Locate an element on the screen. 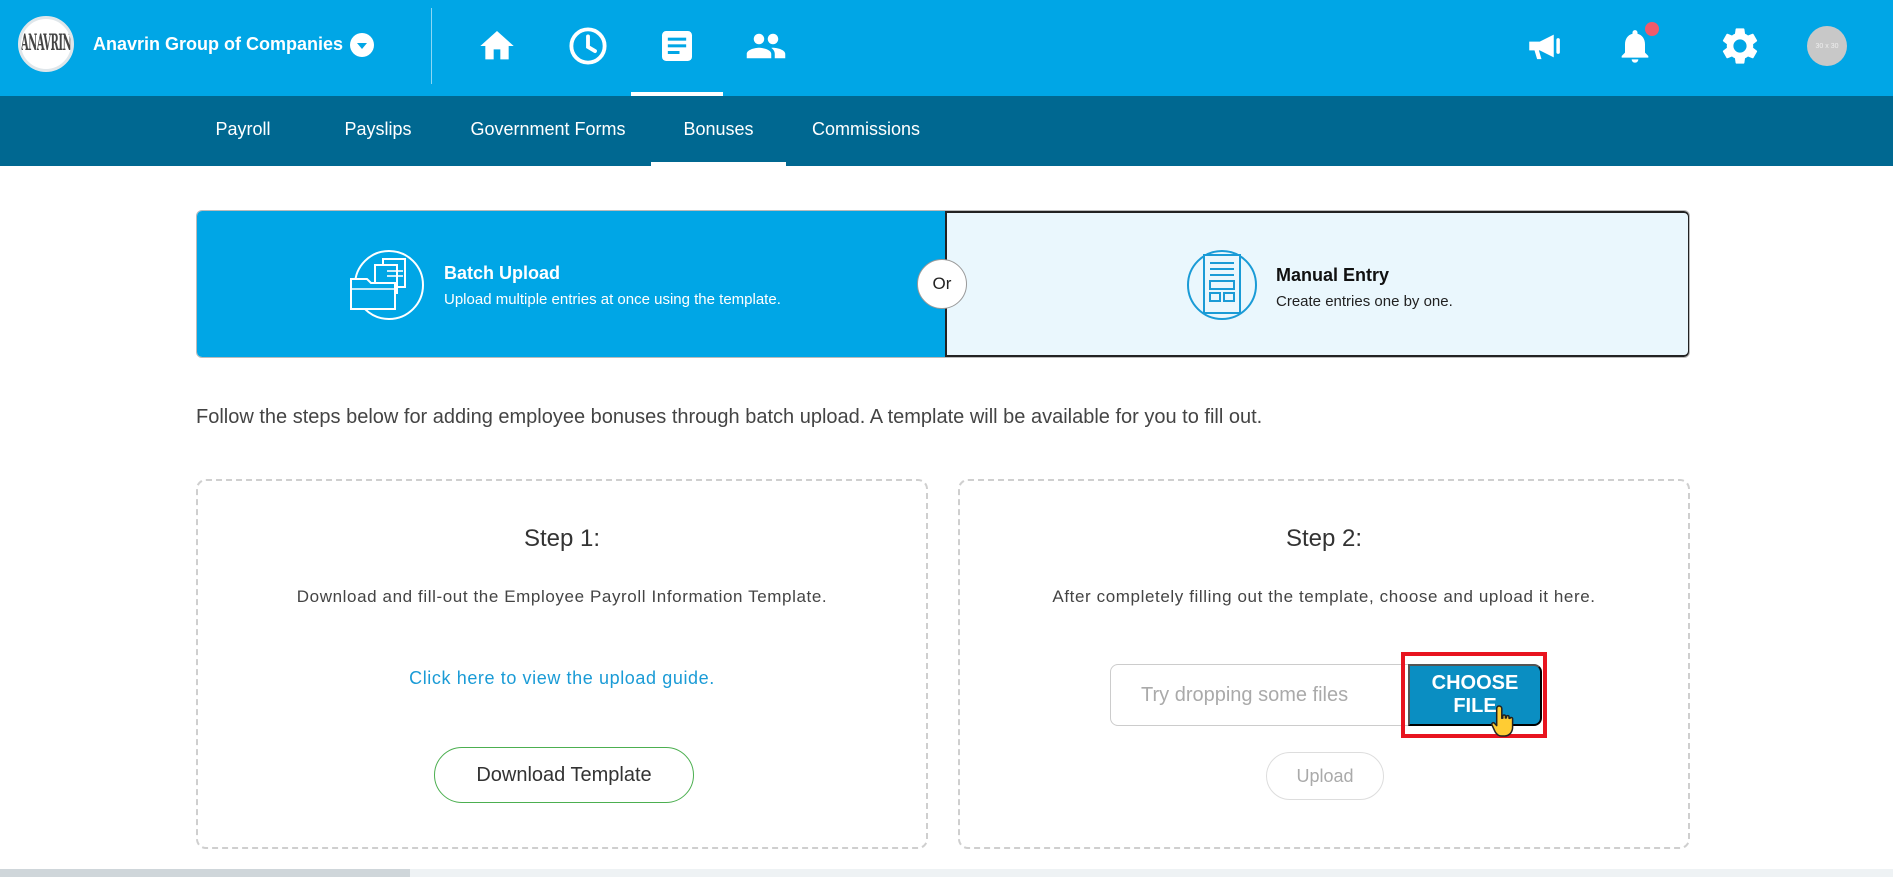  logo-text: ANAVRIN is located at coordinates (46, 44).